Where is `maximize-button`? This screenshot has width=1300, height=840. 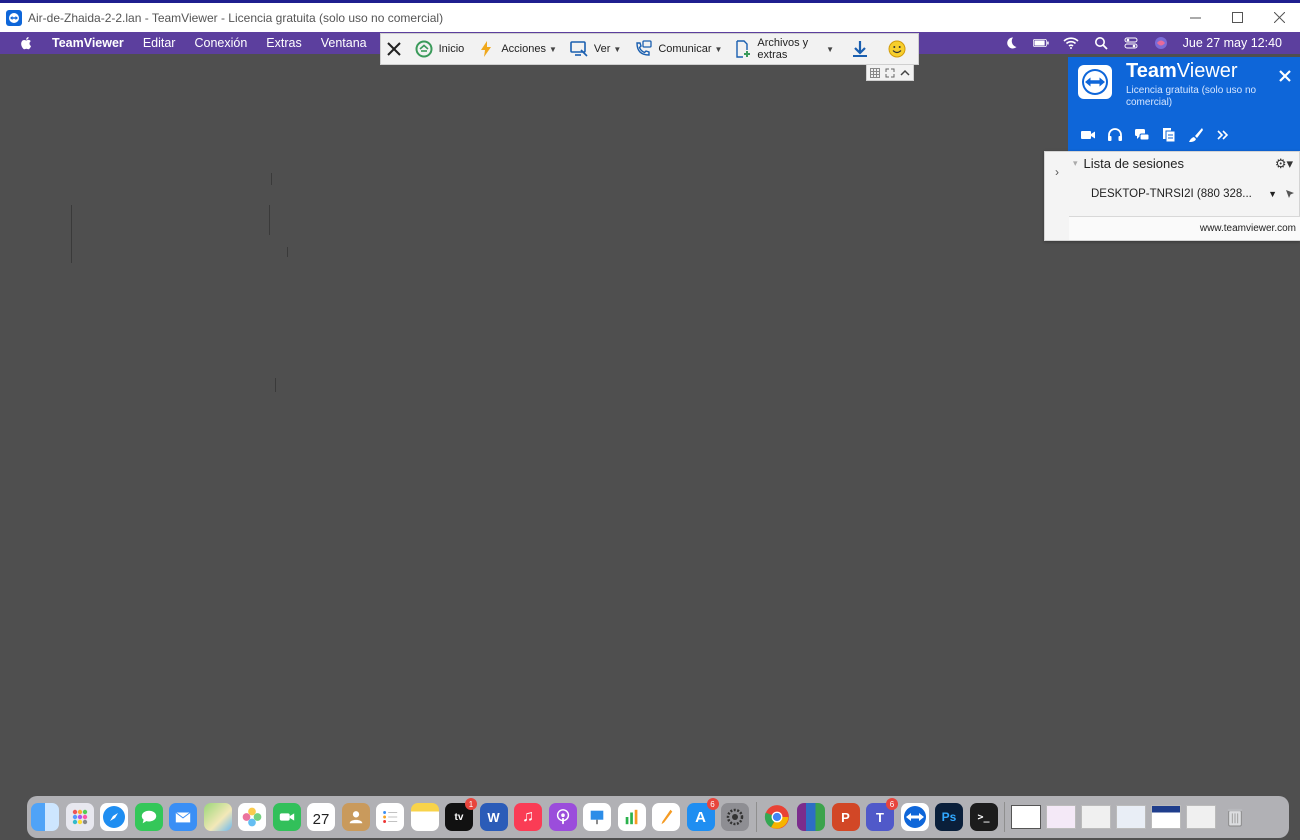 maximize-button is located at coordinates (1237, 17).